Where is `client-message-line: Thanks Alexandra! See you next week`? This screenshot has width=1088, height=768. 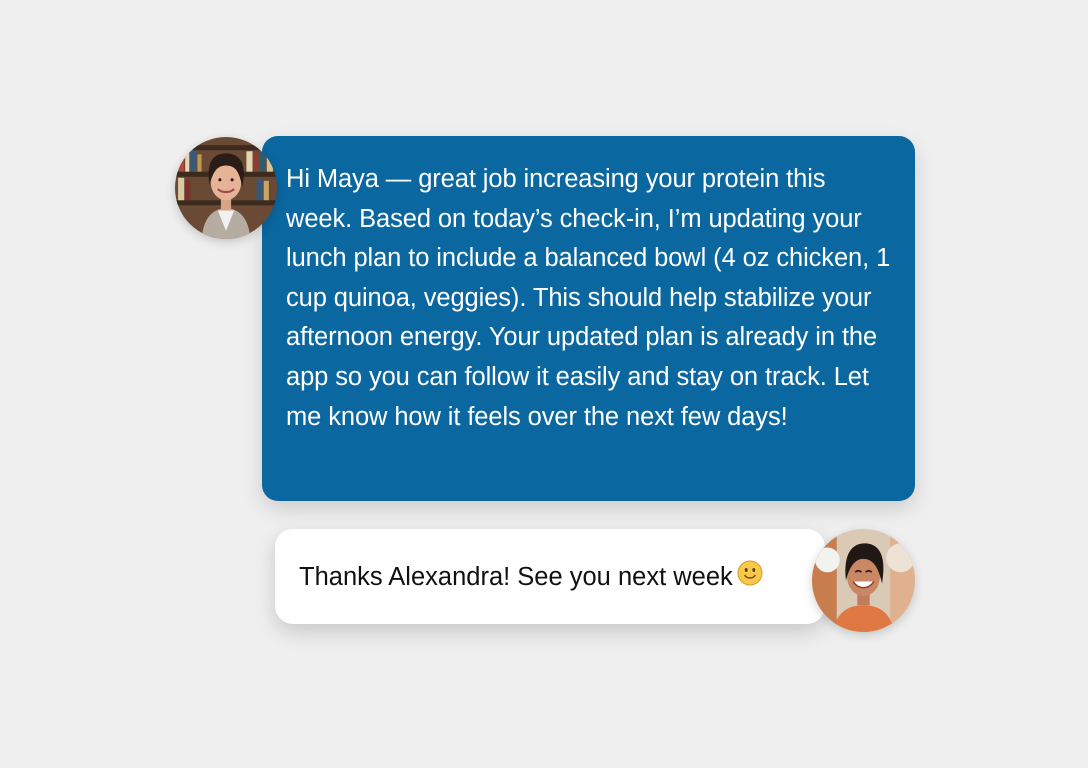
client-message-line: Thanks Alexandra! See you next week is located at coordinates (531, 576).